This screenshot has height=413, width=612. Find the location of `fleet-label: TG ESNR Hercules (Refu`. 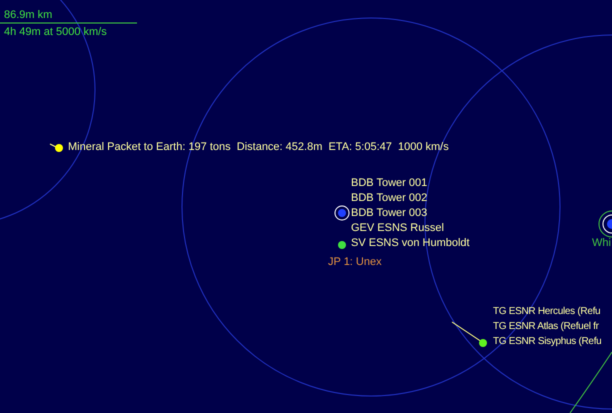

fleet-label: TG ESNR Hercules (Refu is located at coordinates (546, 311).